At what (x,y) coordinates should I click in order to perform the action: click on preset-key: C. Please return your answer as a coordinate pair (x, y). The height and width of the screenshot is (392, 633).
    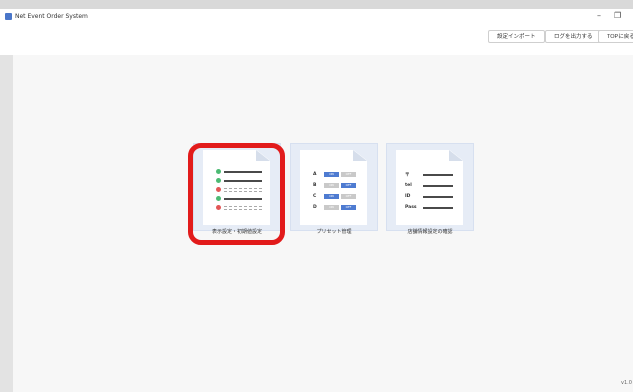
    Looking at the image, I should click on (315, 196).